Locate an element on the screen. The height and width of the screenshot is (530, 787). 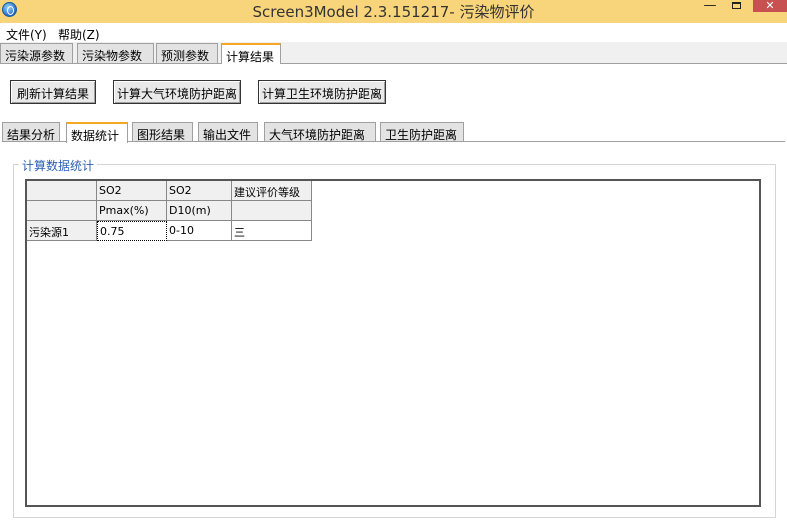
main-tab-strip: 污染源参数 污染物参数 预测参数 计算结果 is located at coordinates (393, 53).